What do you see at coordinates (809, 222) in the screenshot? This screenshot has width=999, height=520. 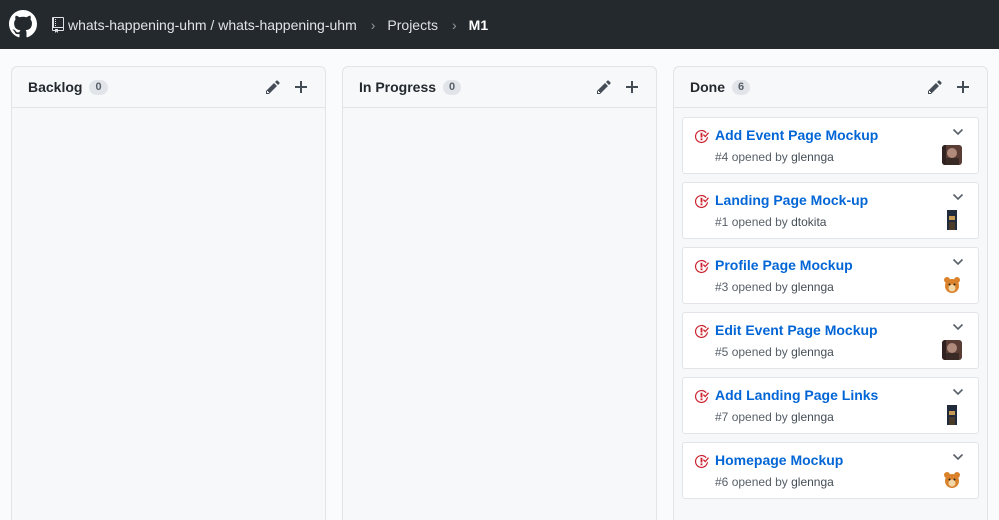 I see `issue-author: dtokita` at bounding box center [809, 222].